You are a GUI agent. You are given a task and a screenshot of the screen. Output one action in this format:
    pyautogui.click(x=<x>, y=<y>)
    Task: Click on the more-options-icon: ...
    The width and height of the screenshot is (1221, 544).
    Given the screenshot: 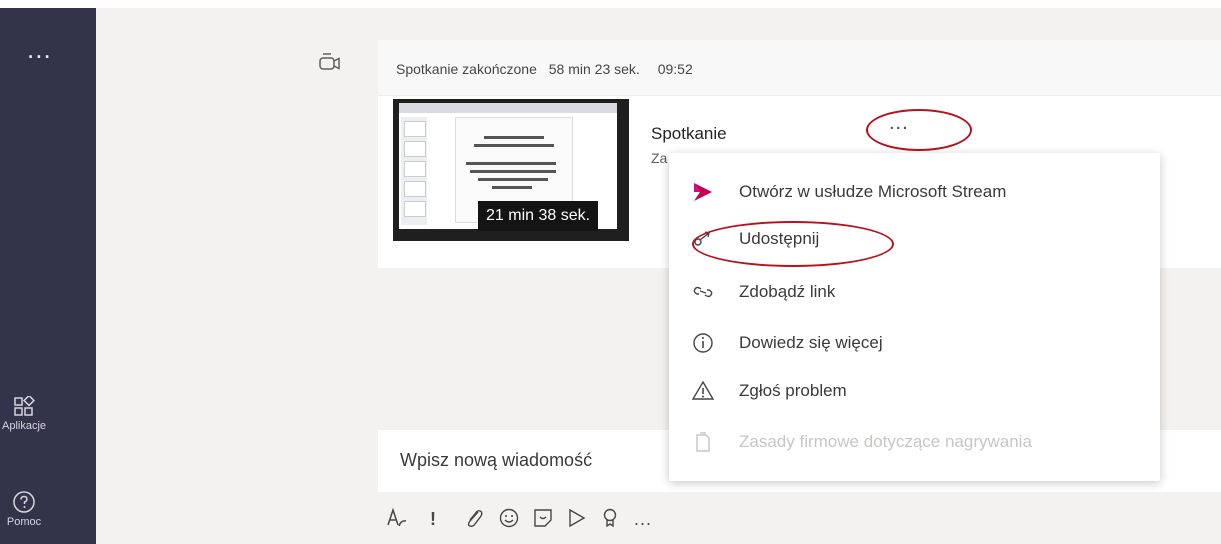 What is the action you would take?
    pyautogui.click(x=643, y=519)
    